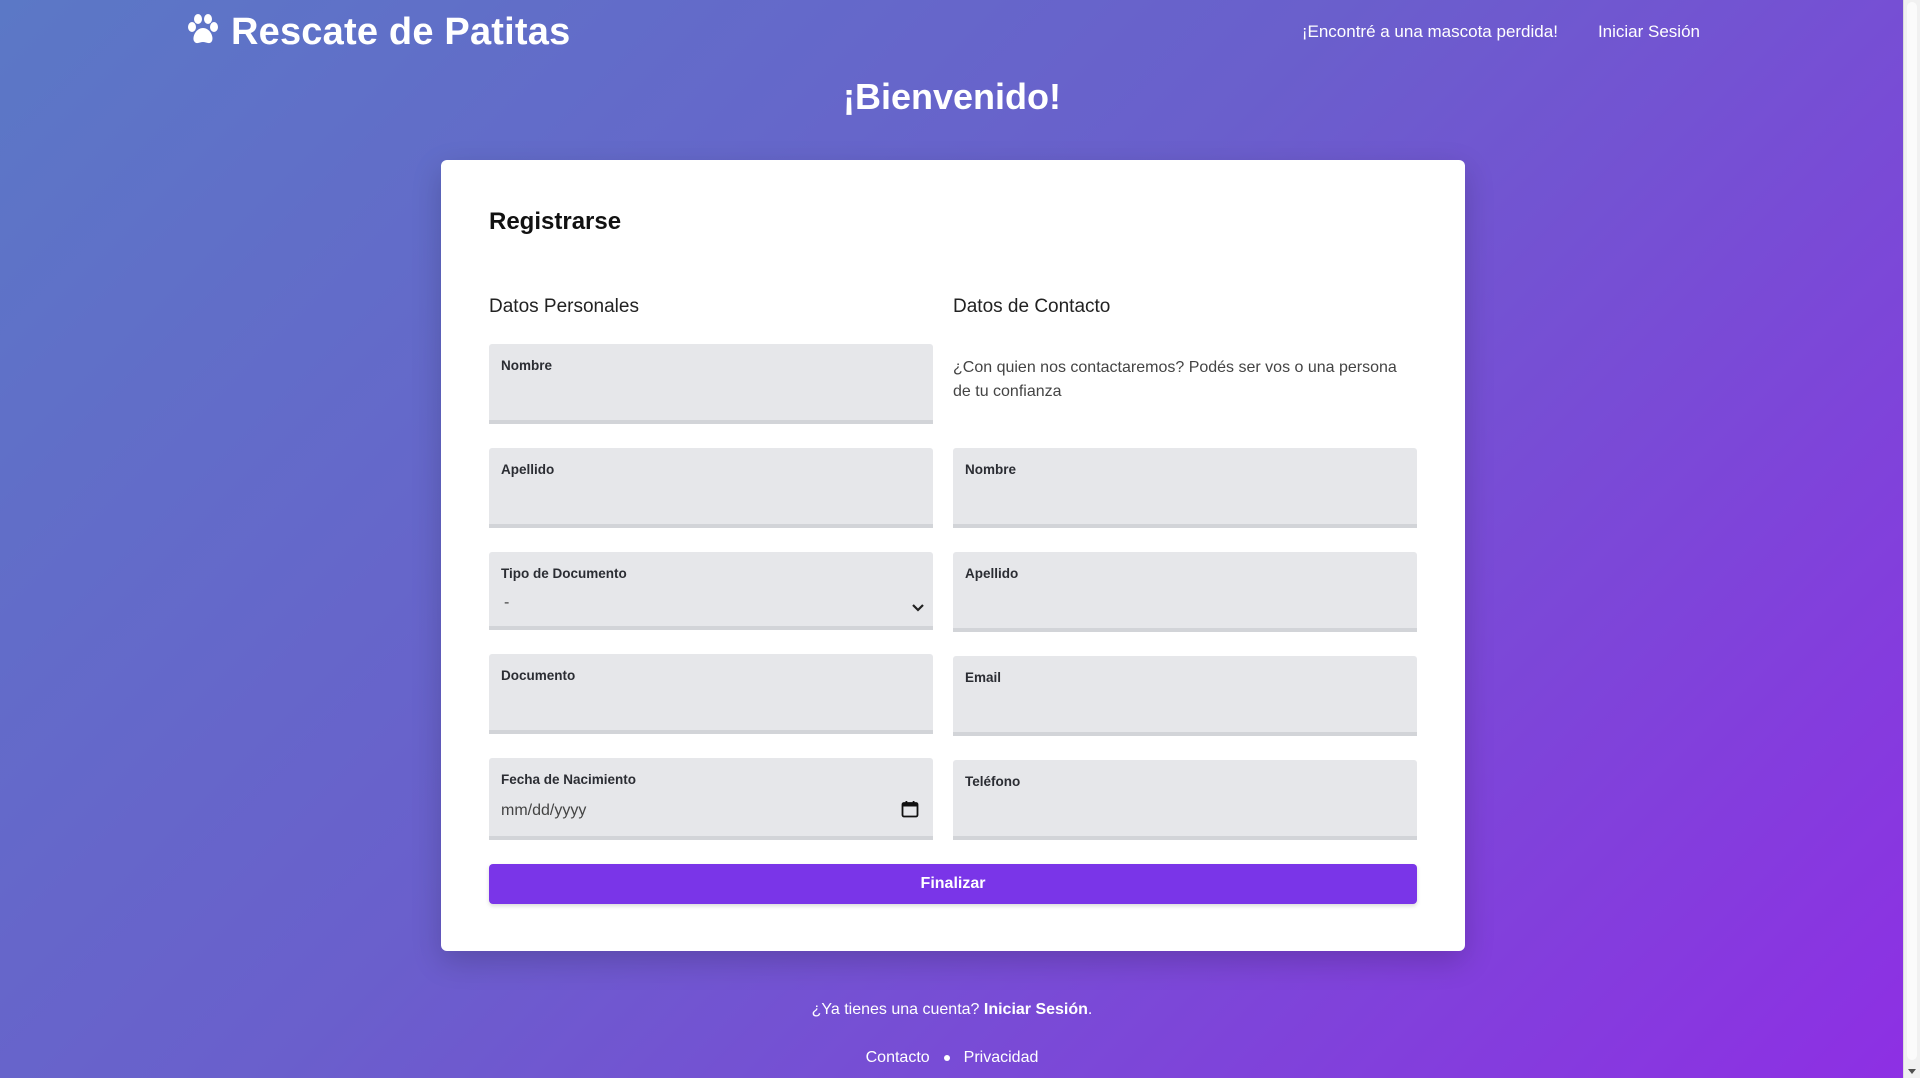 The image size is (1920, 1078). What do you see at coordinates (1649, 32) in the screenshot?
I see `login-link: Iniciar Sesión` at bounding box center [1649, 32].